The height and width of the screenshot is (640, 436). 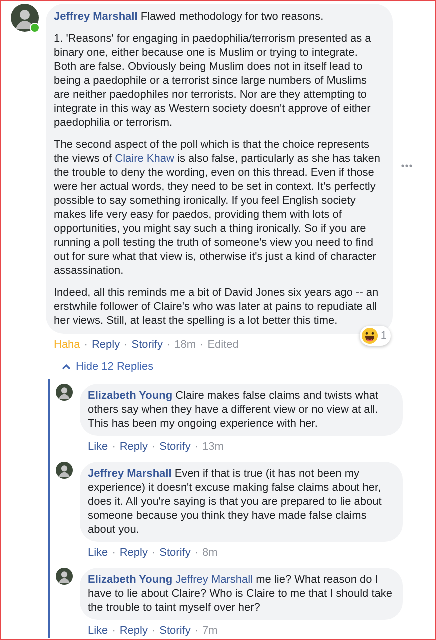 What do you see at coordinates (223, 345) in the screenshot?
I see `edited-label: Edited` at bounding box center [223, 345].